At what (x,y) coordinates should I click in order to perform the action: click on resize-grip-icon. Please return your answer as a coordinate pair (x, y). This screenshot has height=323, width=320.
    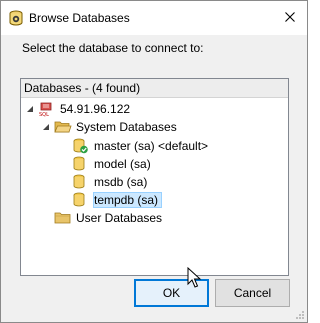
    Looking at the image, I should click on (300, 315).